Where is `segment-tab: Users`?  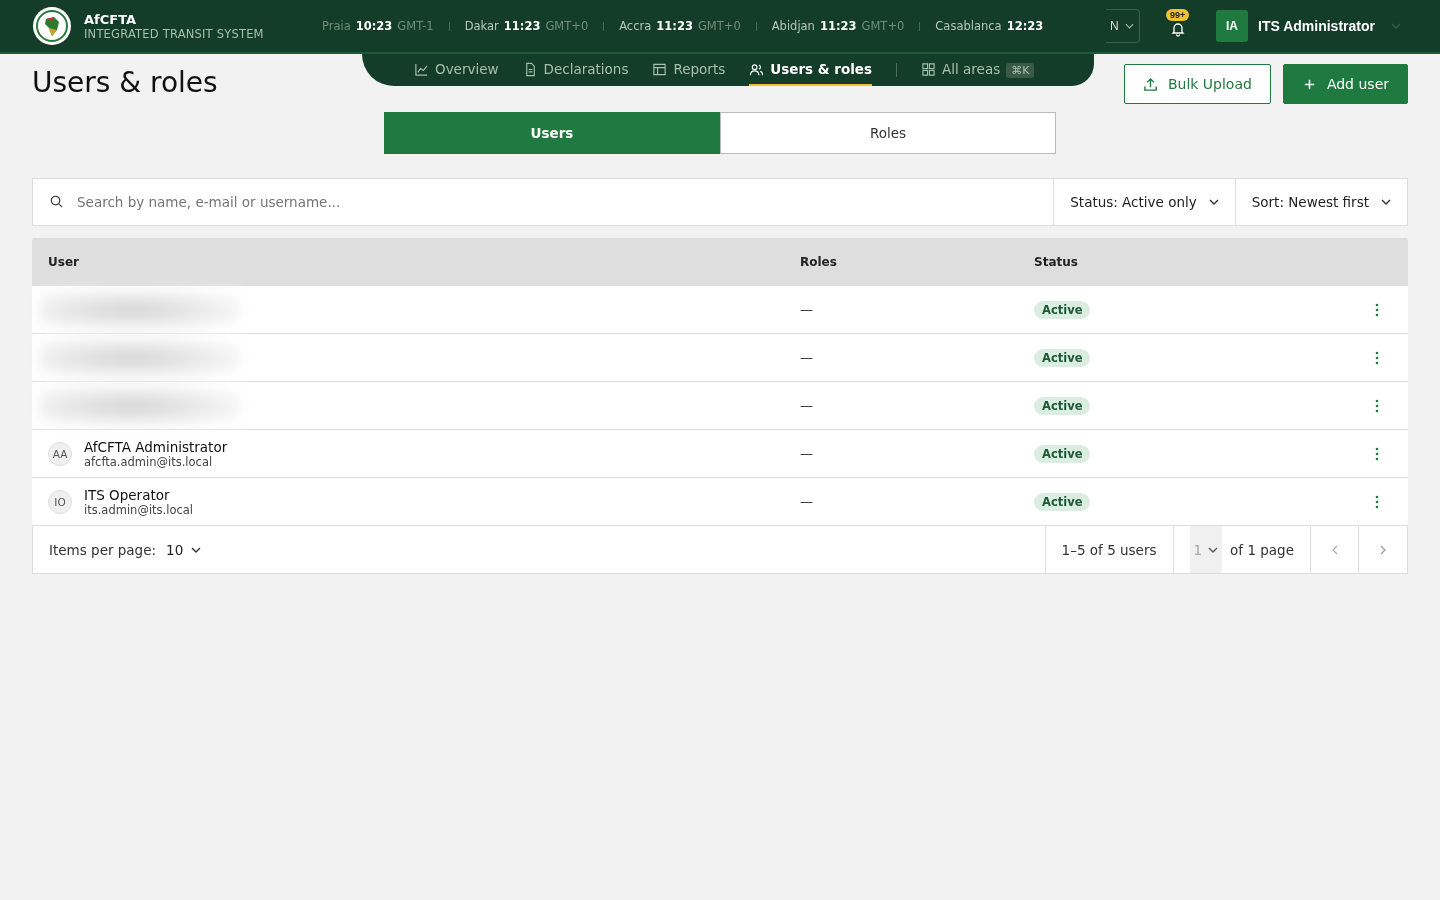
segment-tab: Users is located at coordinates (552, 133).